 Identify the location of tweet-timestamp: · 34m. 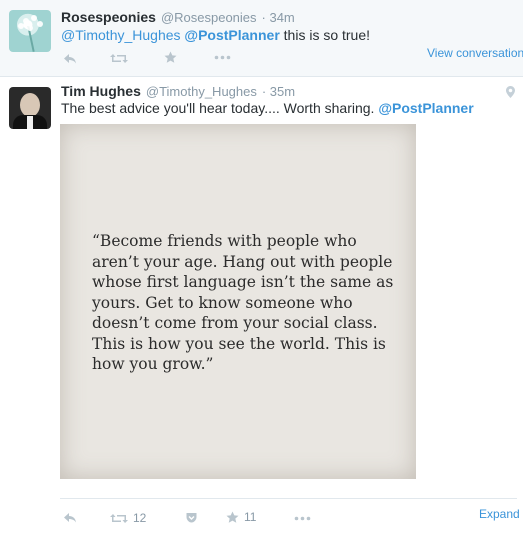
(278, 17).